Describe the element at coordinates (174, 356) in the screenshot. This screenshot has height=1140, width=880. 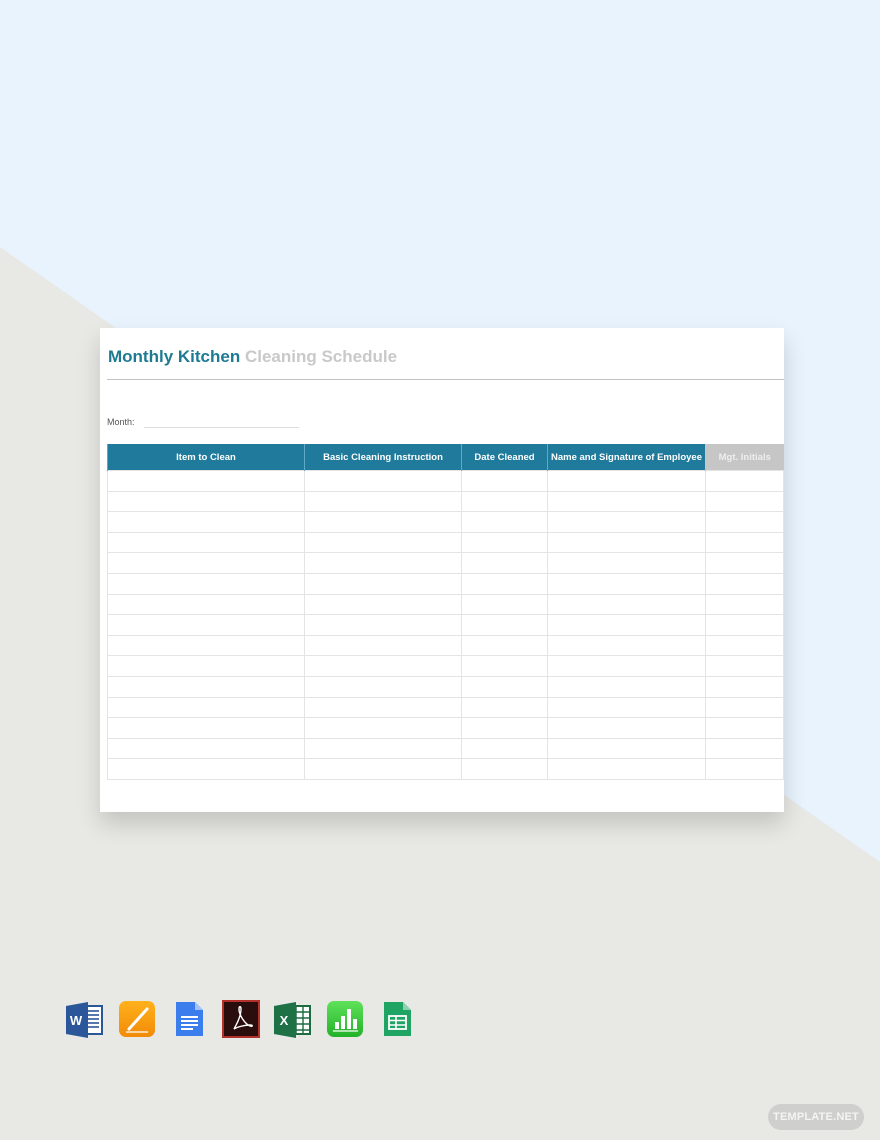
I see `title-primary: Monthly Kitchen` at that location.